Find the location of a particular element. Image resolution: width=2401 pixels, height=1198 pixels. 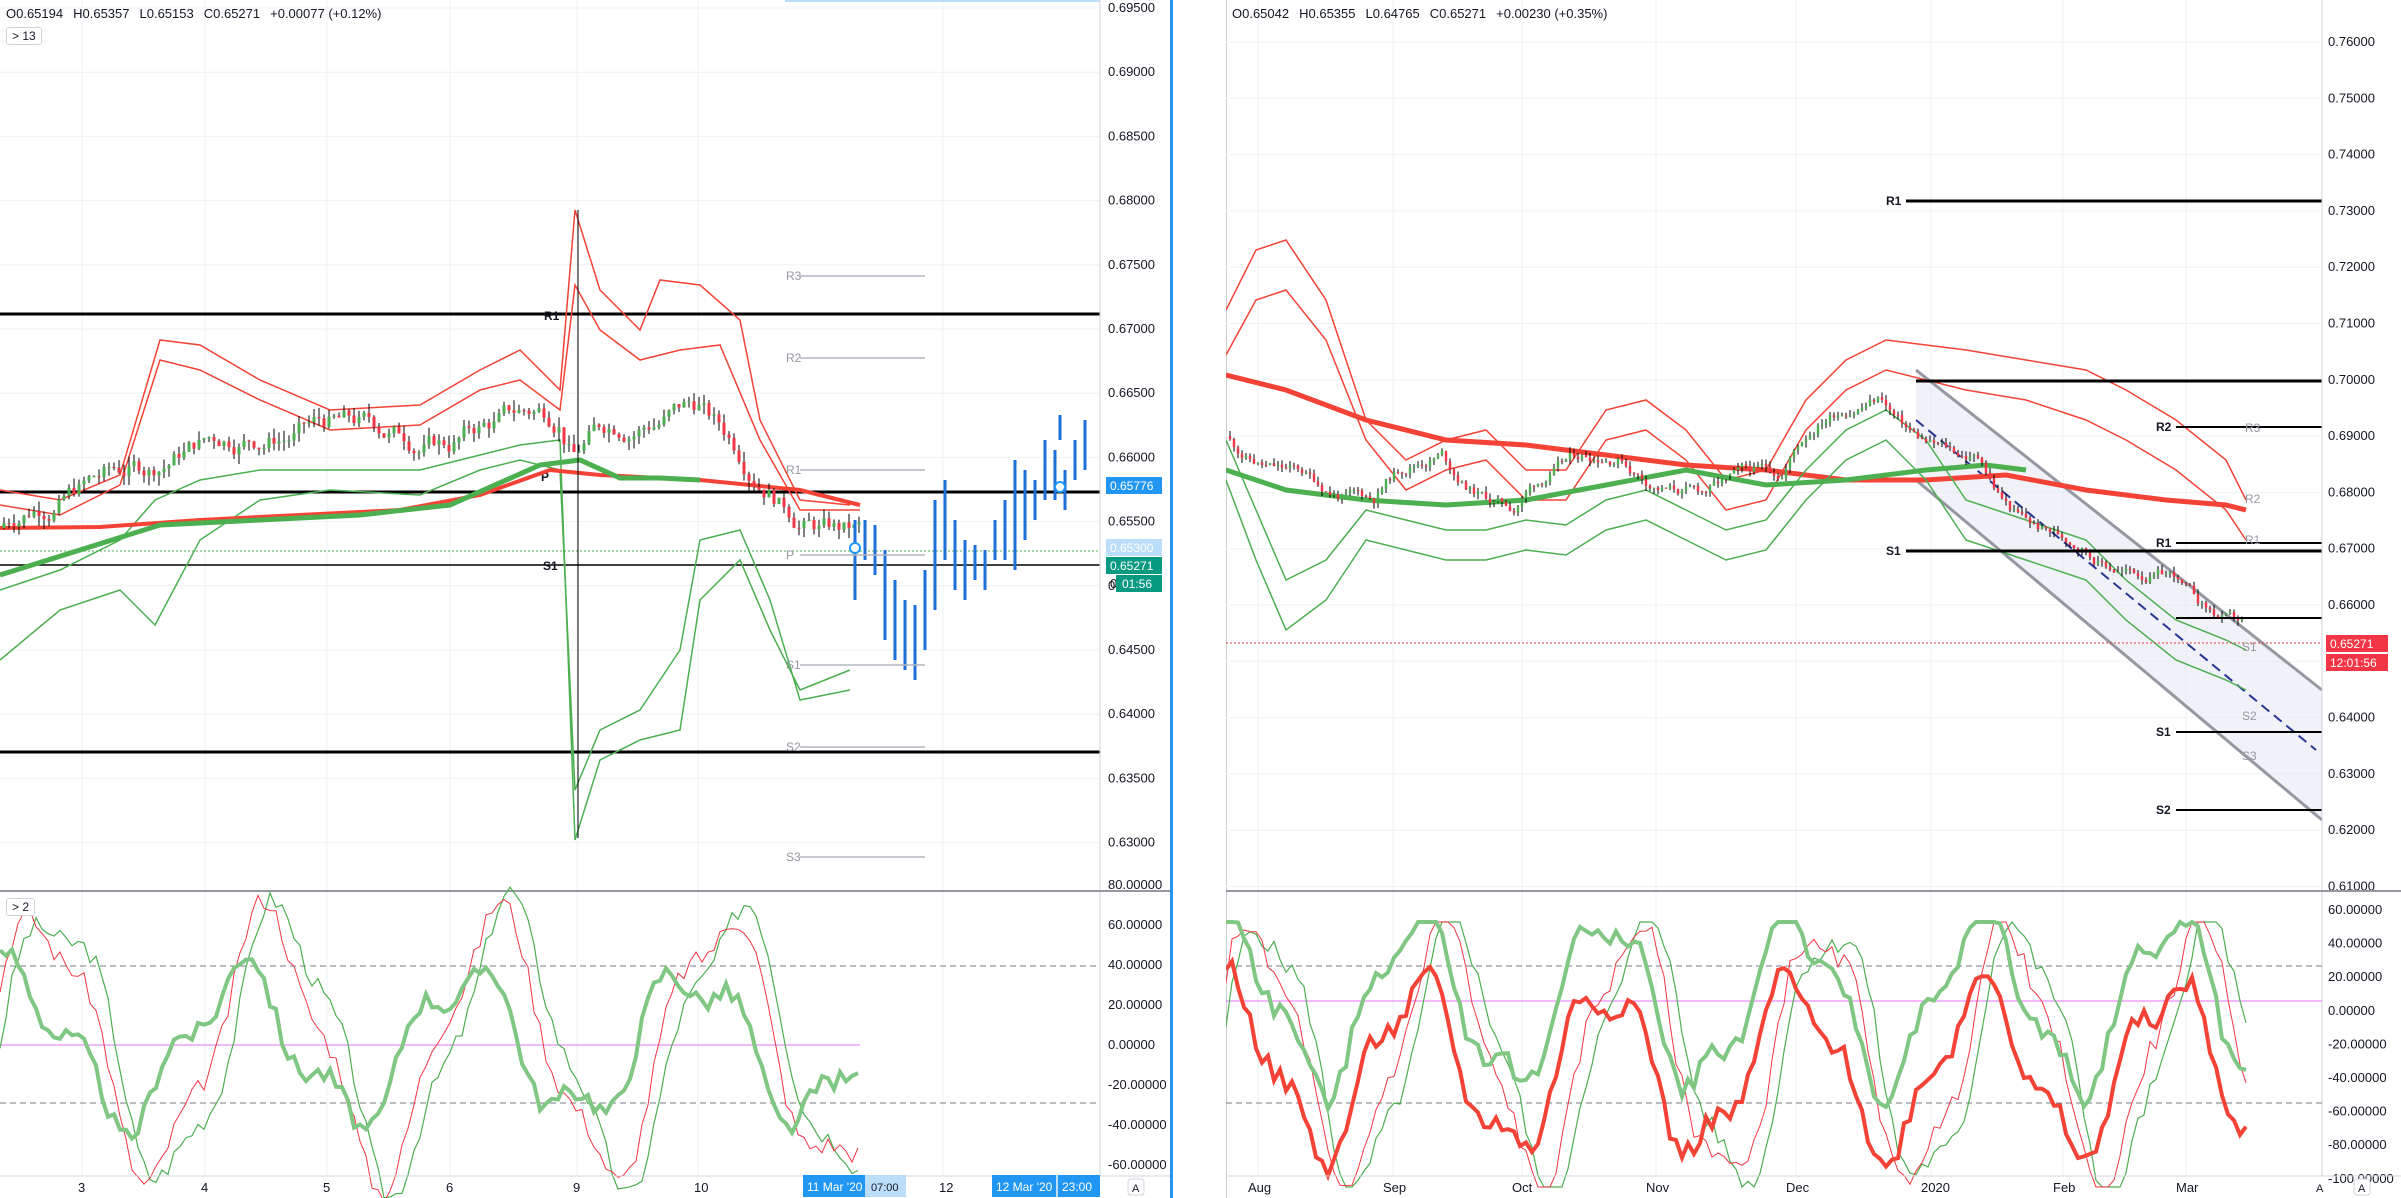

osc-fast-line-green is located at coordinates (1736, 1054).